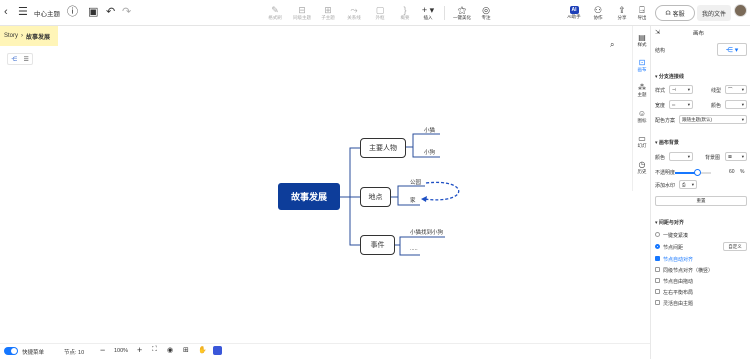 This screenshot has width=750, height=359. I want to click on bg-image-select: ⊠ ▾, so click(736, 156).